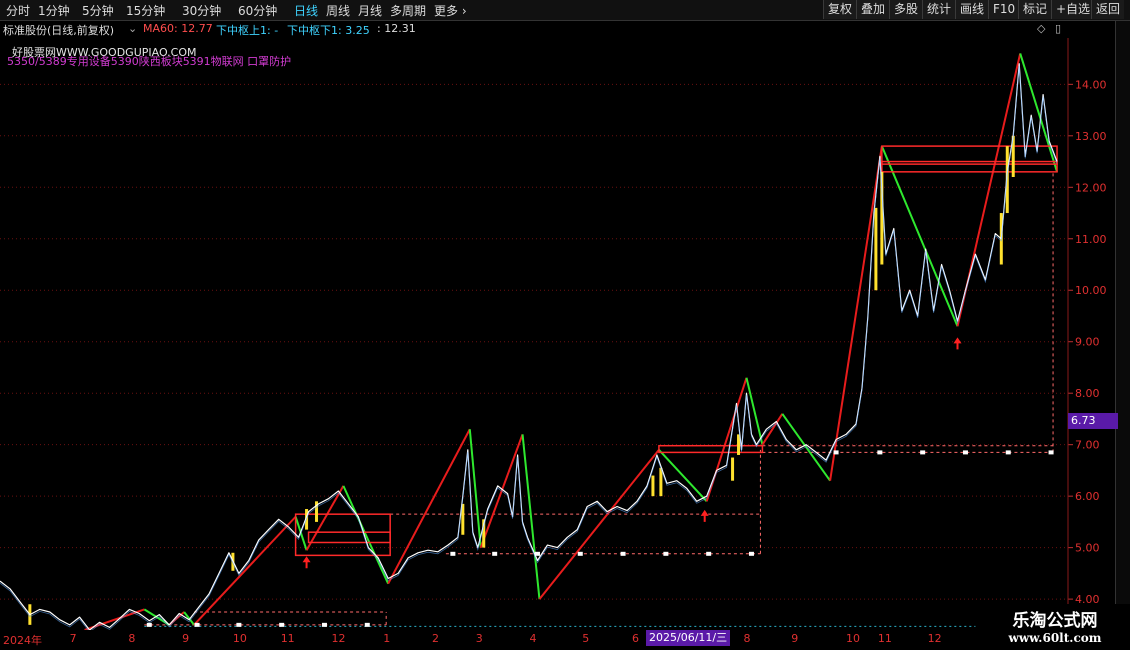  I want to click on tool-button-4: 画线, so click(971, 9).